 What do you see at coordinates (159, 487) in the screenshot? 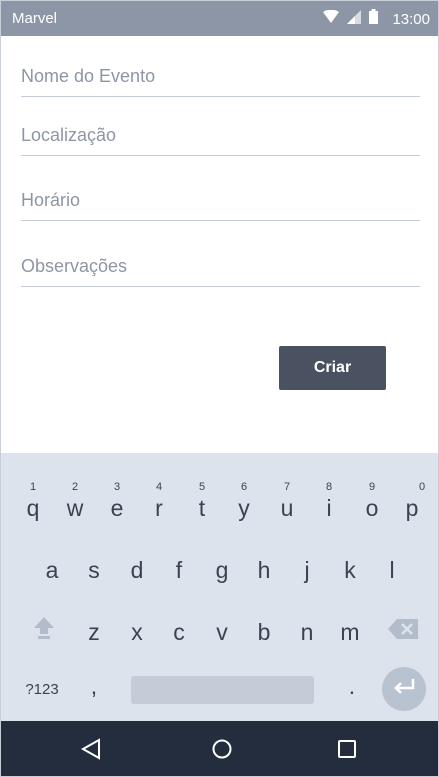
I see `key-hint: 4` at bounding box center [159, 487].